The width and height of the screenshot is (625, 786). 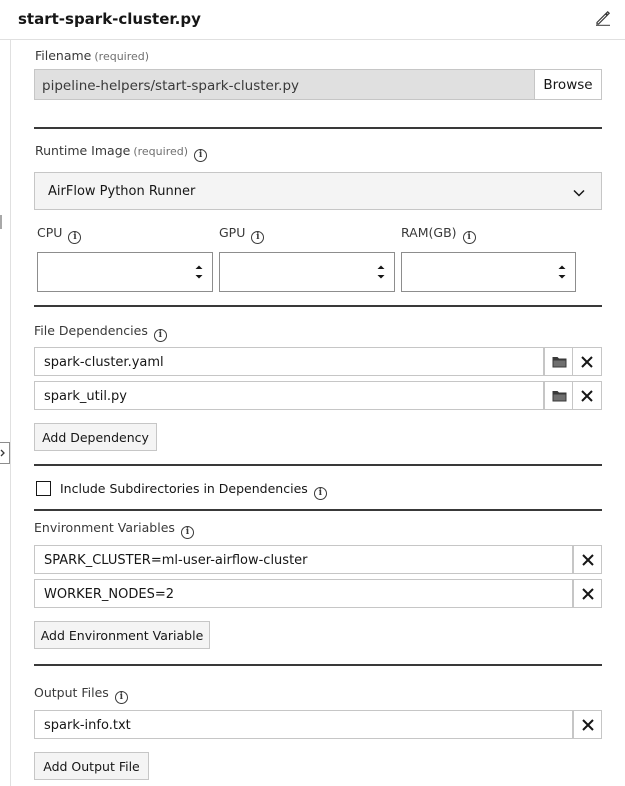 I want to click on chevron-down-icon, so click(x=579, y=193).